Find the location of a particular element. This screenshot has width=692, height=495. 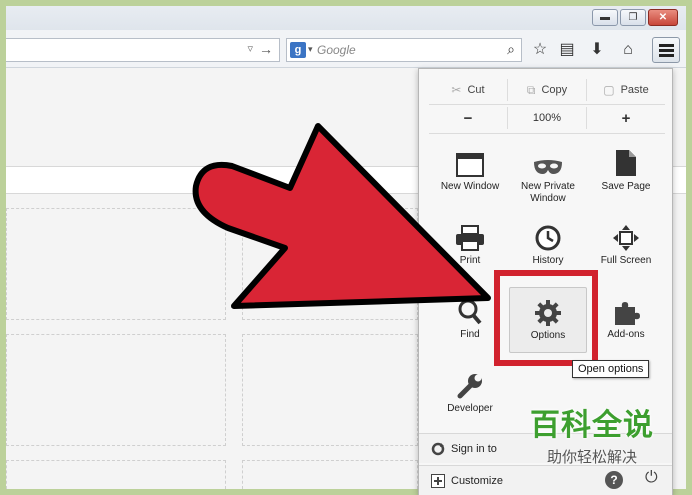

new-window-label: New Window is located at coordinates (470, 186).